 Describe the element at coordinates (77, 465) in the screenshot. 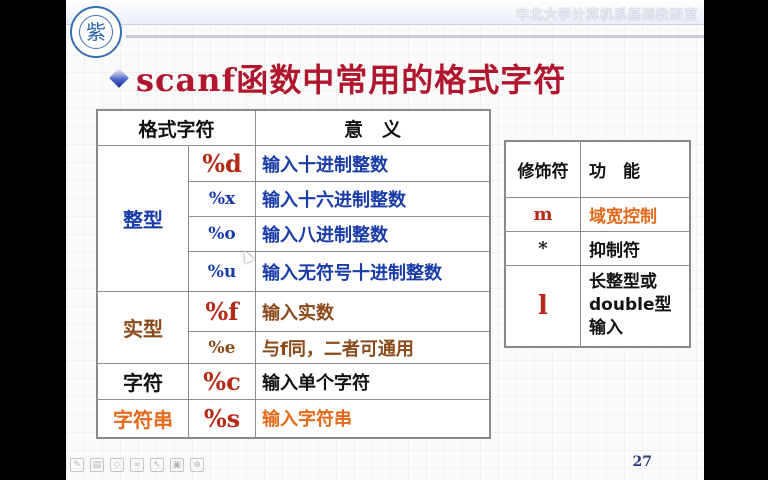

I see `pen-icon: ✎` at that location.